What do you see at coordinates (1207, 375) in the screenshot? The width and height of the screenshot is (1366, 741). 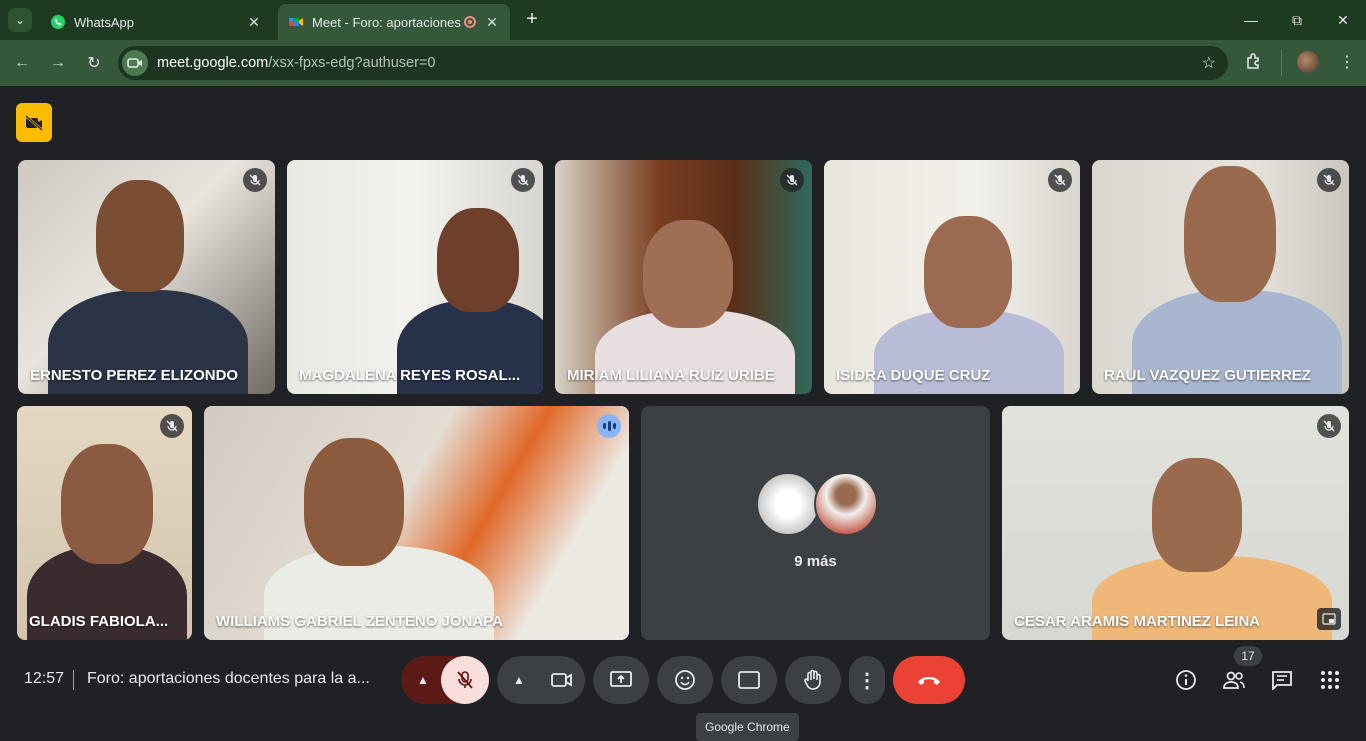 I see `participant-name: RAUL VAZQUEZ GUTIERREZ` at bounding box center [1207, 375].